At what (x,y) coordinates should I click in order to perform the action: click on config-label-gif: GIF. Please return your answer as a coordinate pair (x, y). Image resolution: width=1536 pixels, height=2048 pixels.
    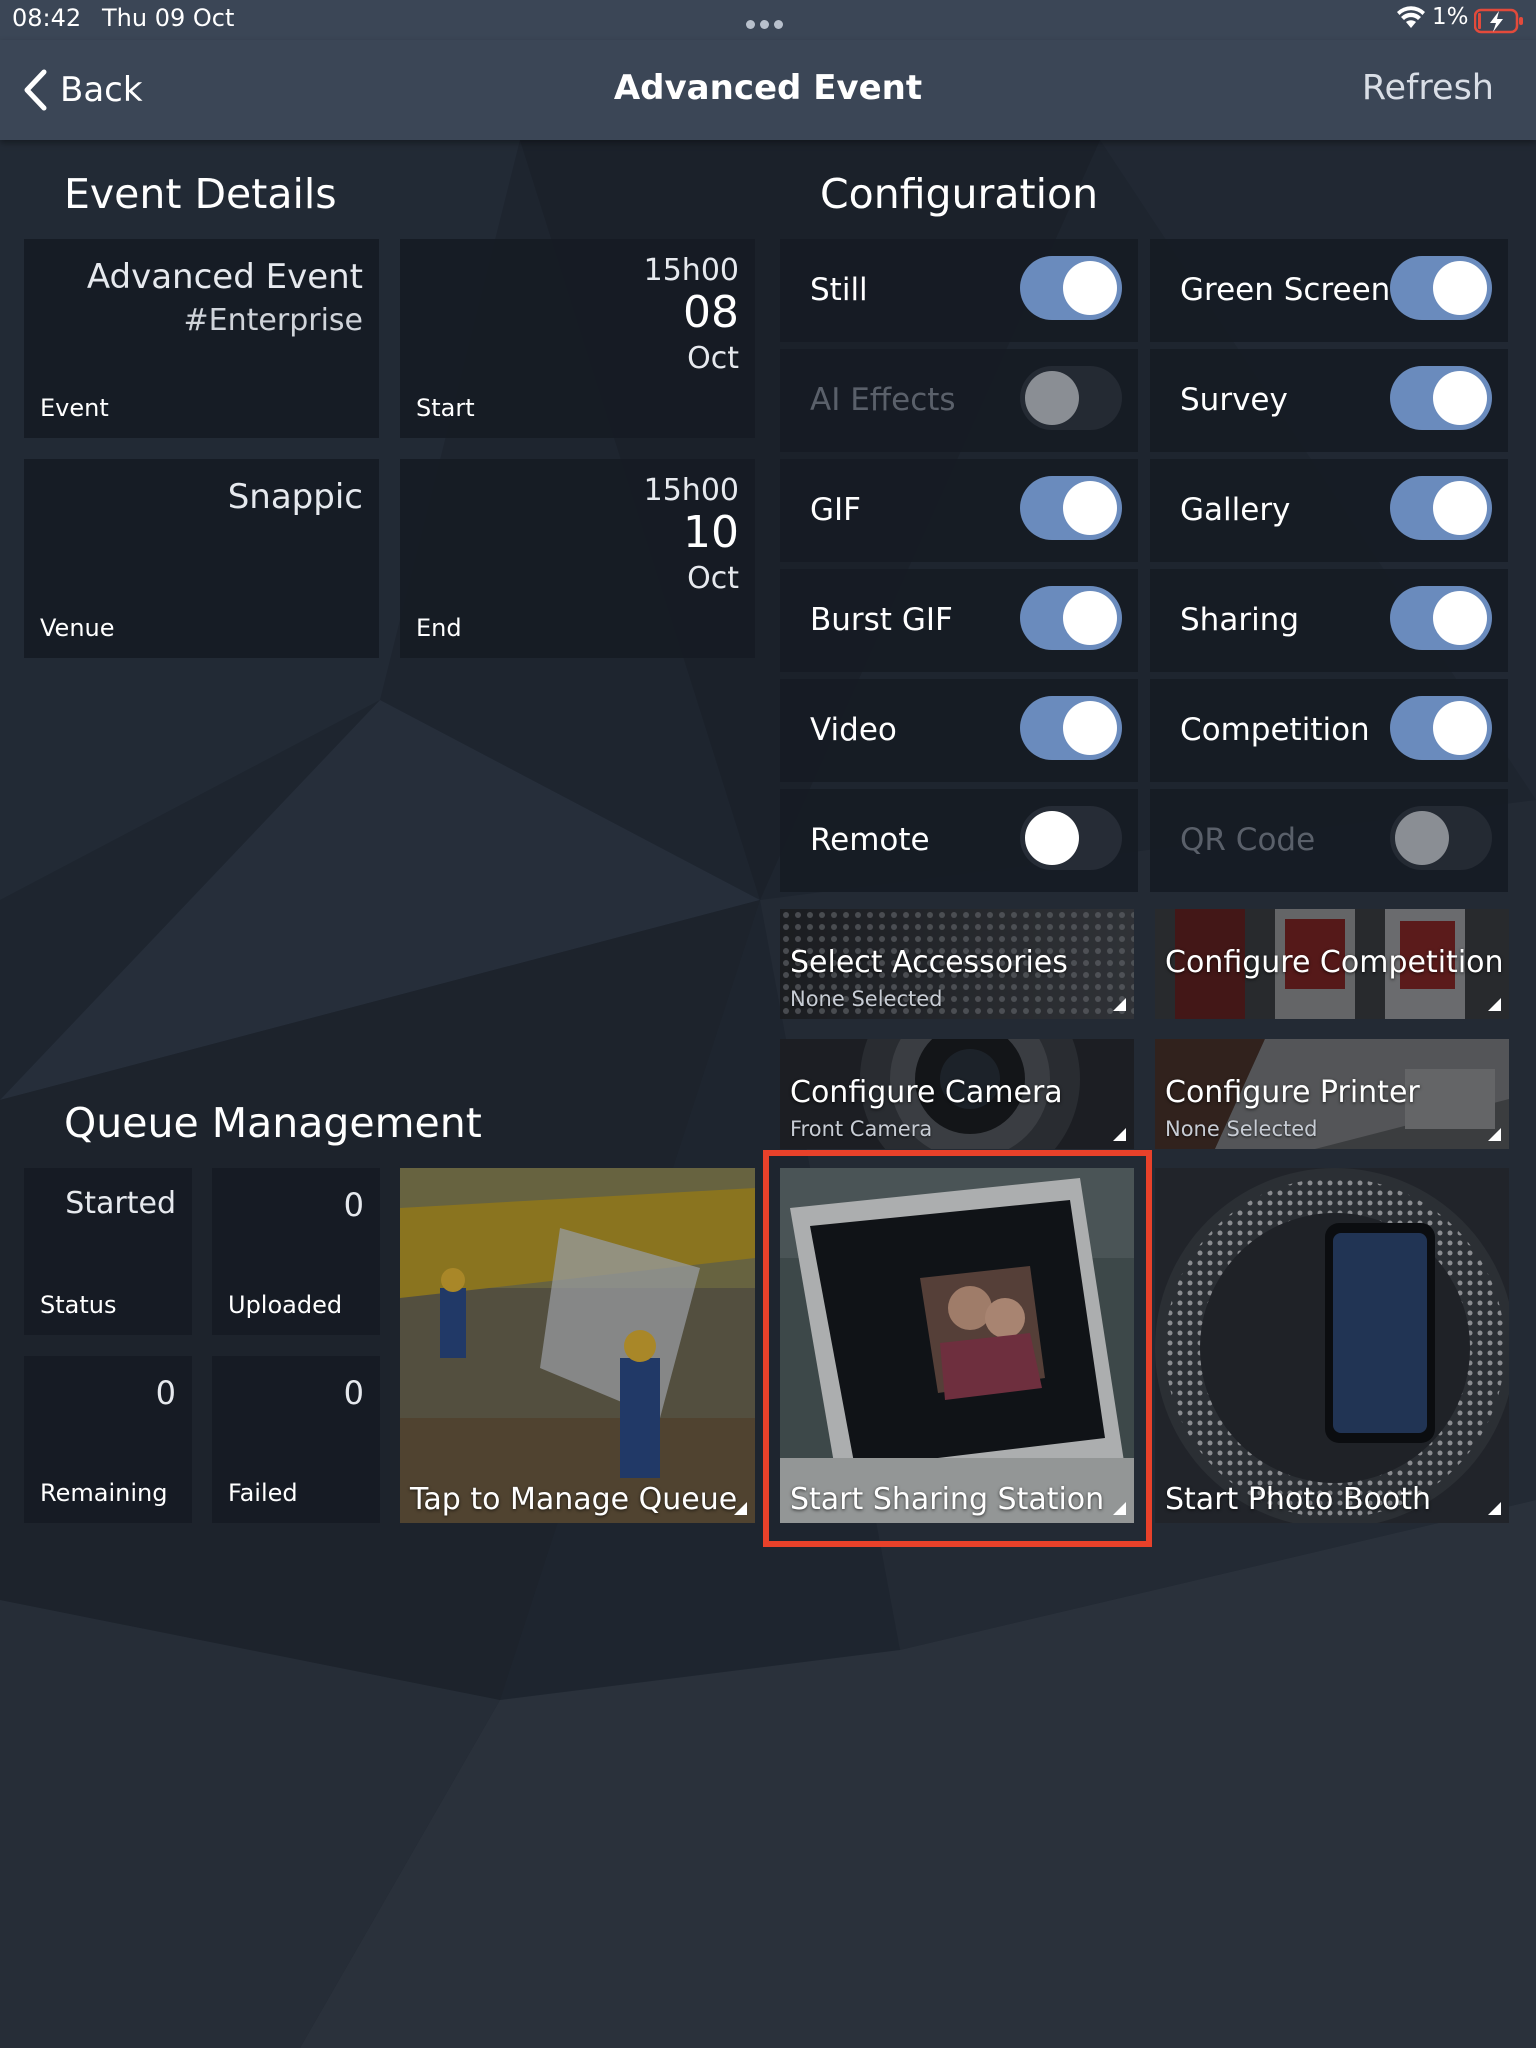
    Looking at the image, I should click on (835, 510).